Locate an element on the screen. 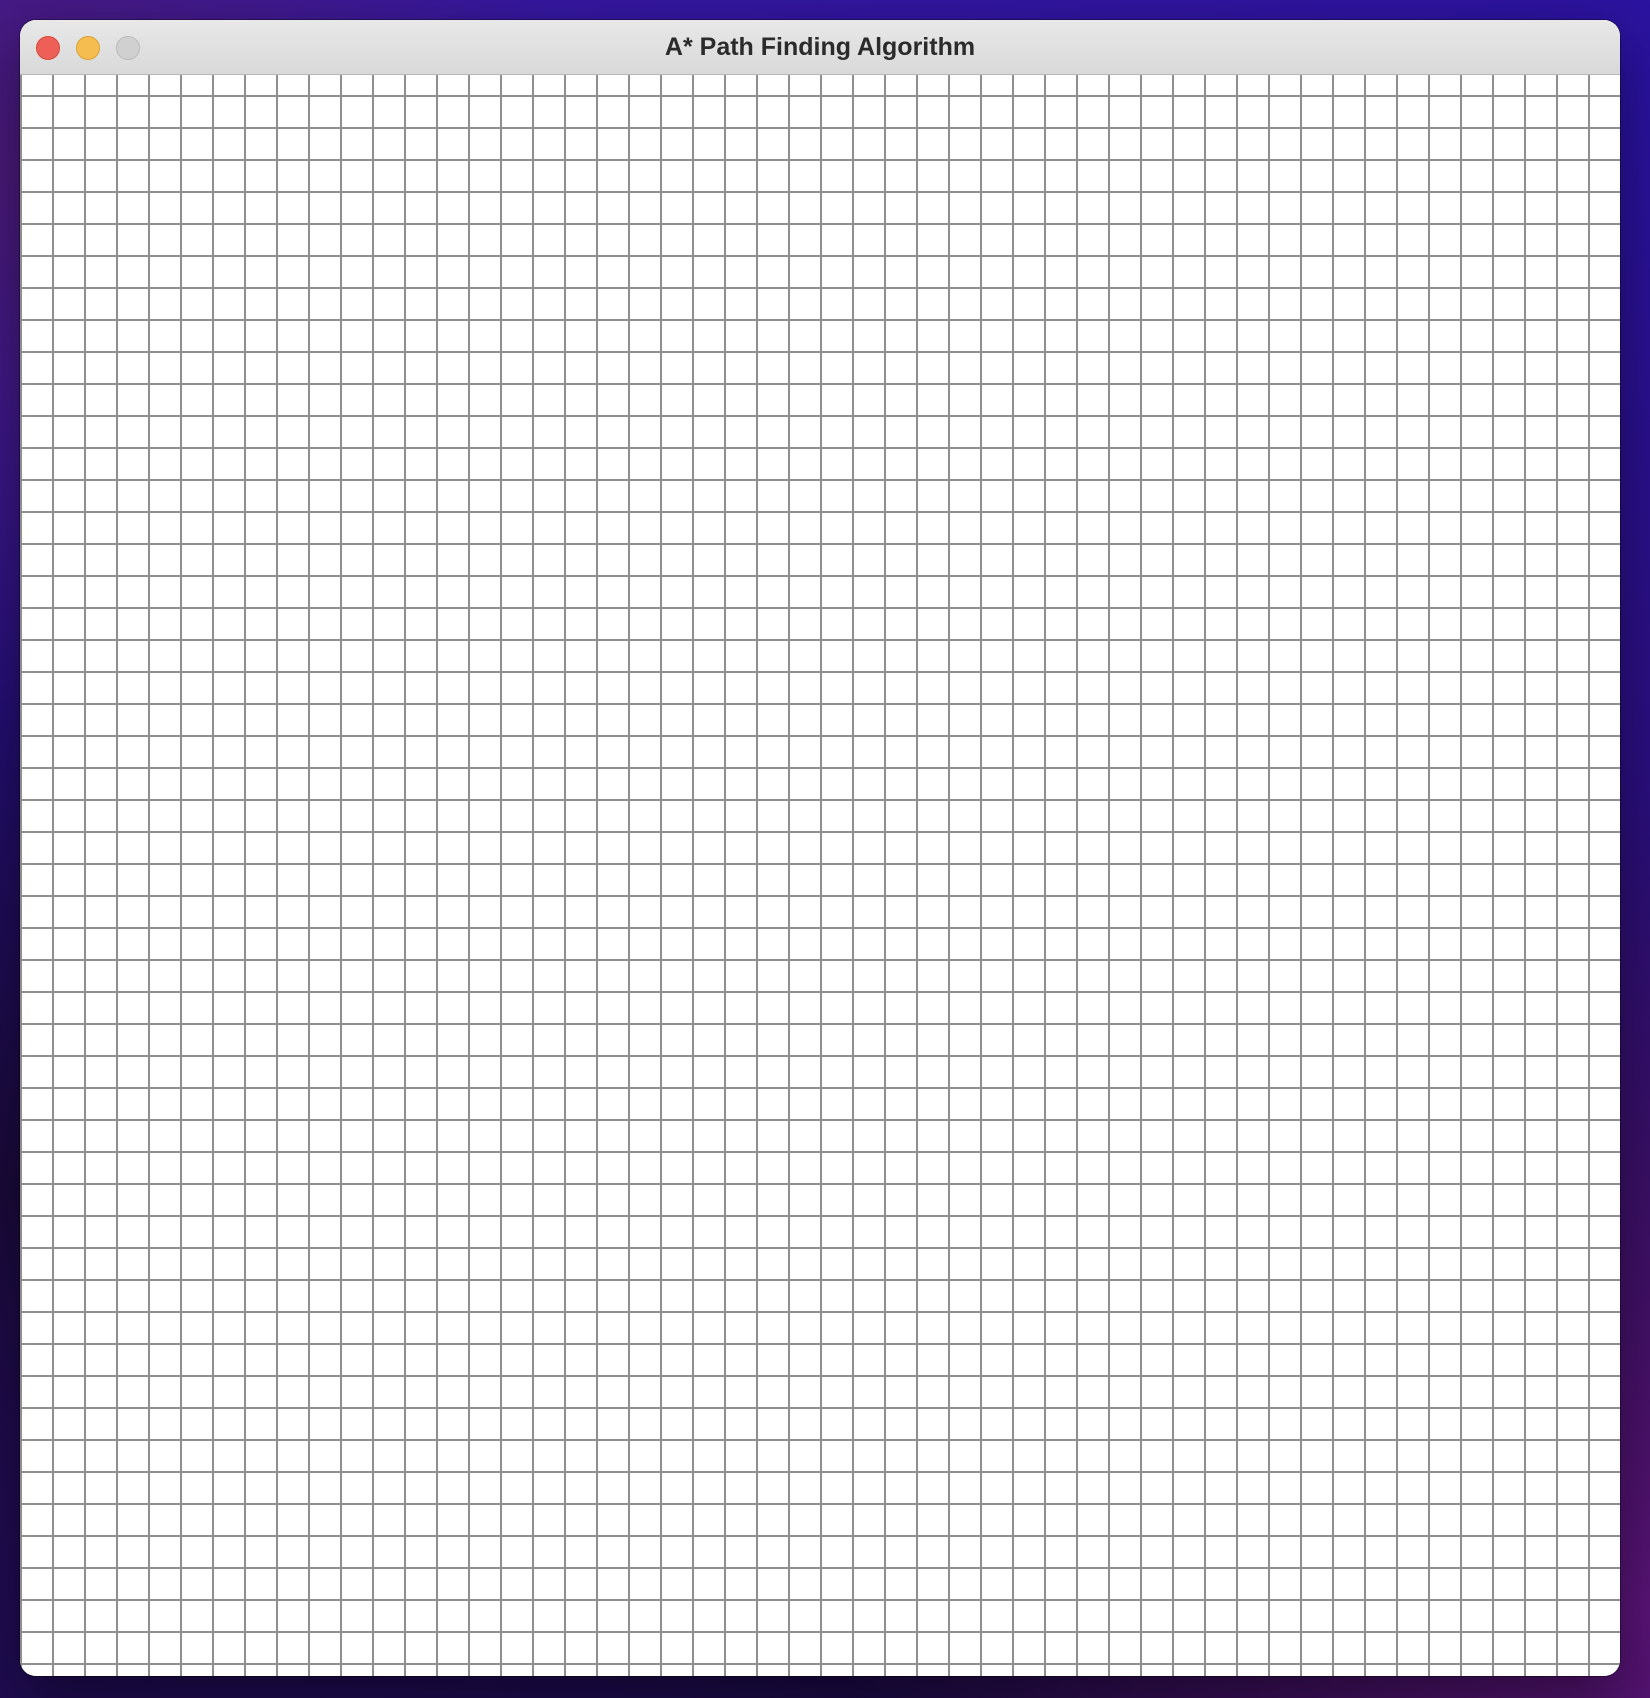  window-title: A* Path Finding Algorithm is located at coordinates (820, 47).